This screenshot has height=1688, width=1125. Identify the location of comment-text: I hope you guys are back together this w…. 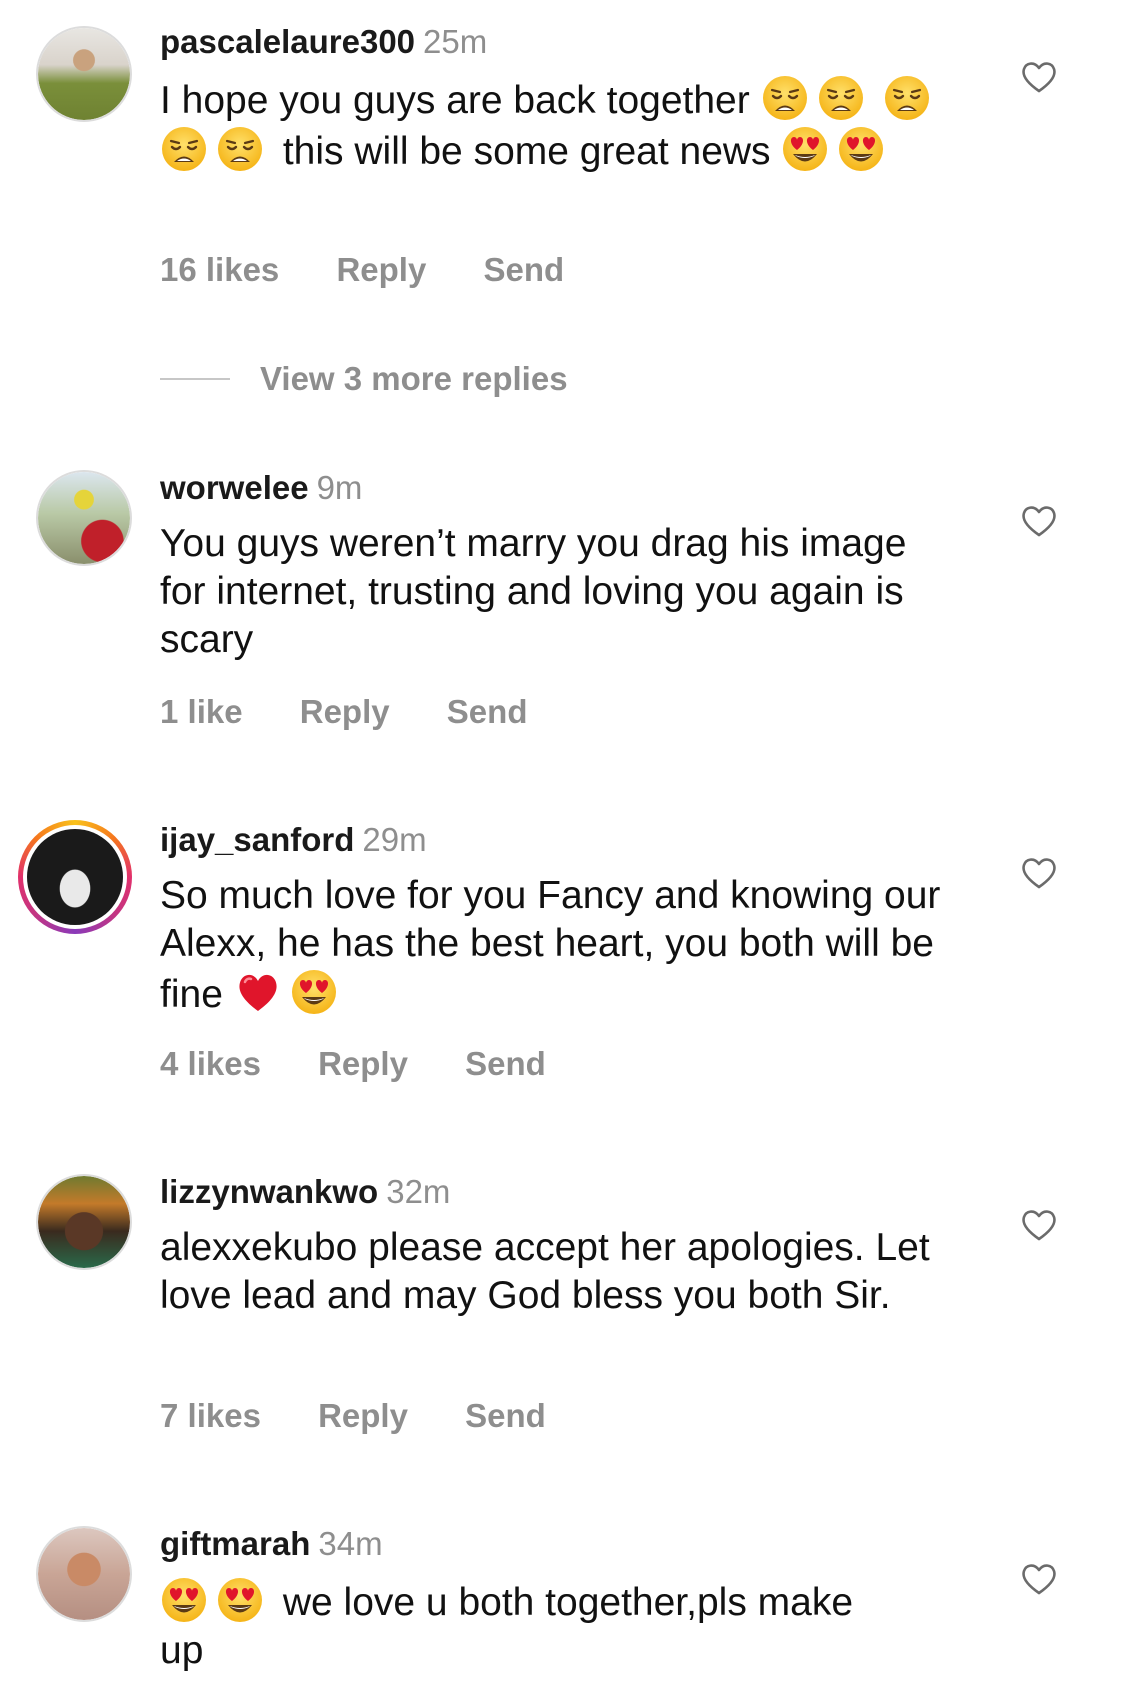
(560, 125).